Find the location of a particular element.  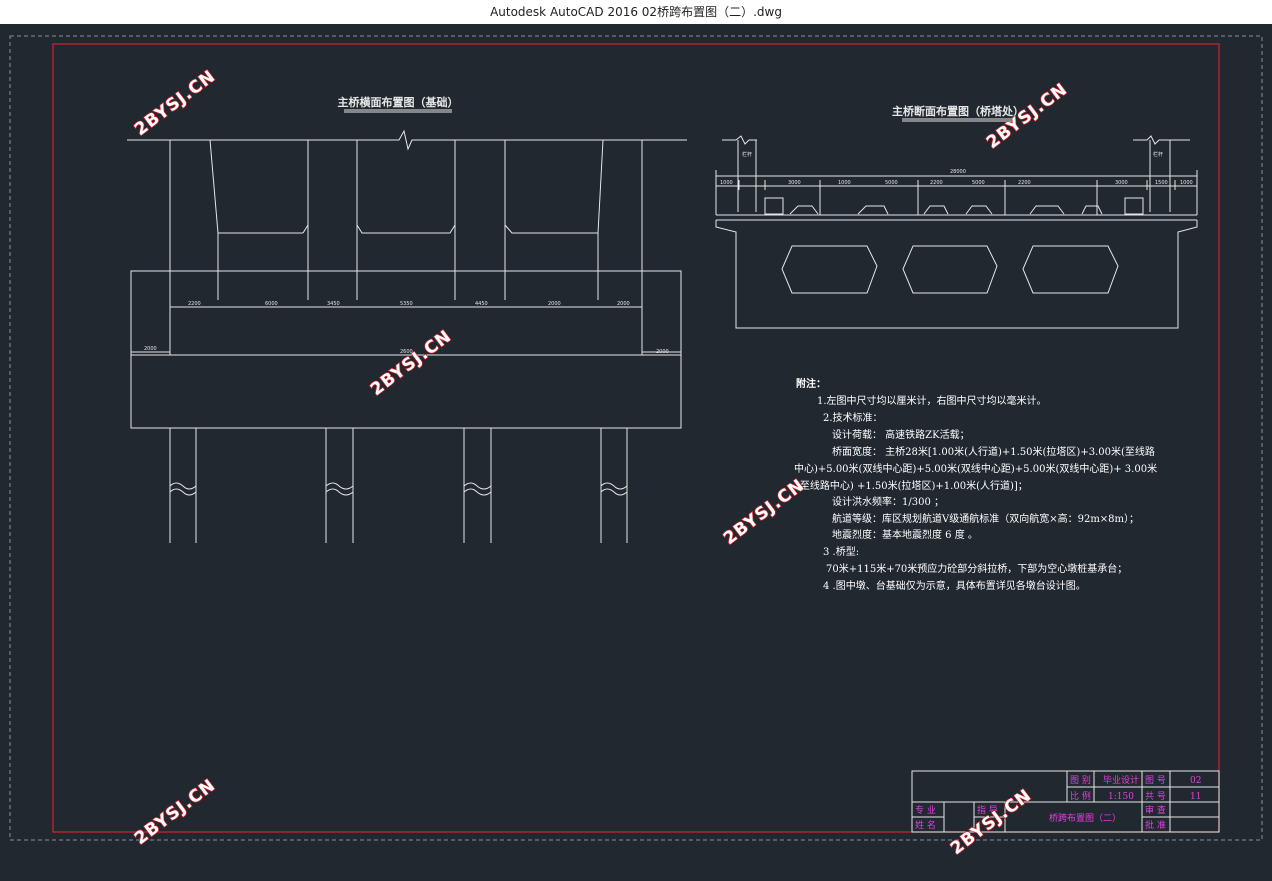

rail-left-label: 栏杆 is located at coordinates (747, 154).